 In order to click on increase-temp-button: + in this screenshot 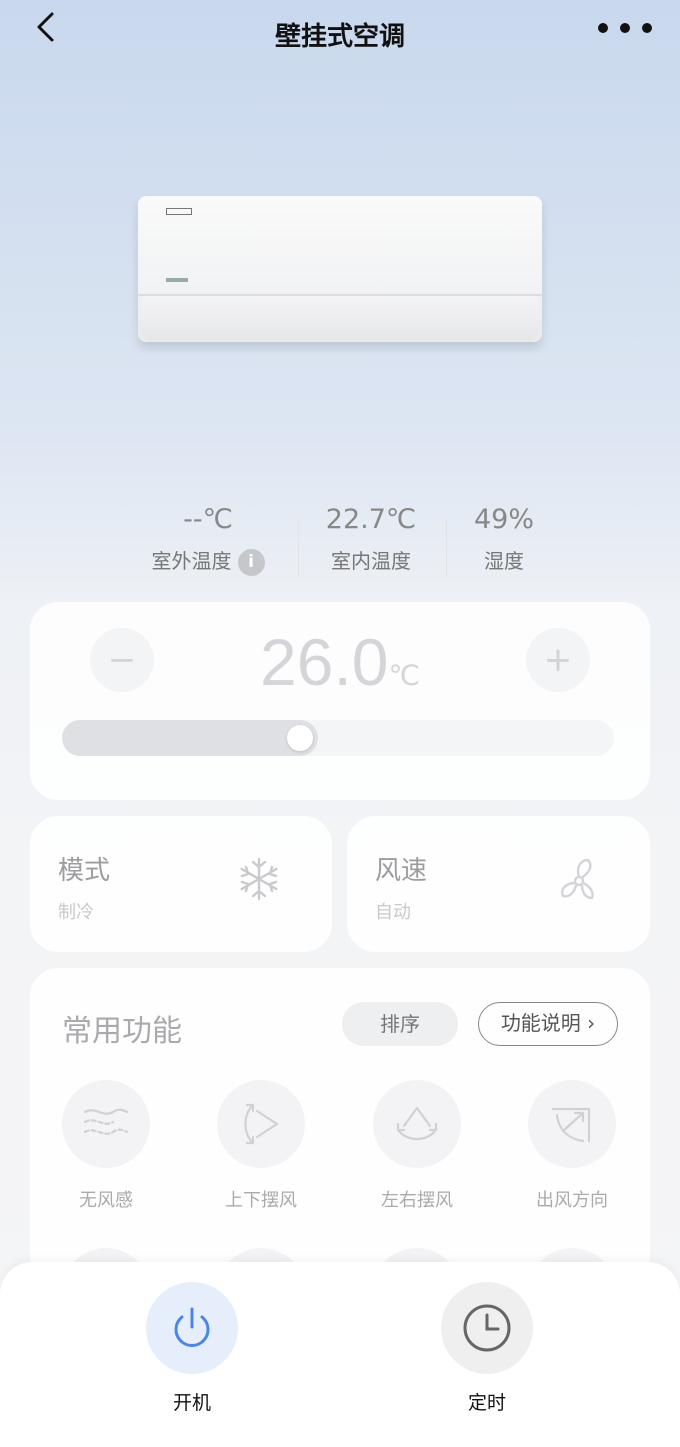, I will do `click(558, 660)`.